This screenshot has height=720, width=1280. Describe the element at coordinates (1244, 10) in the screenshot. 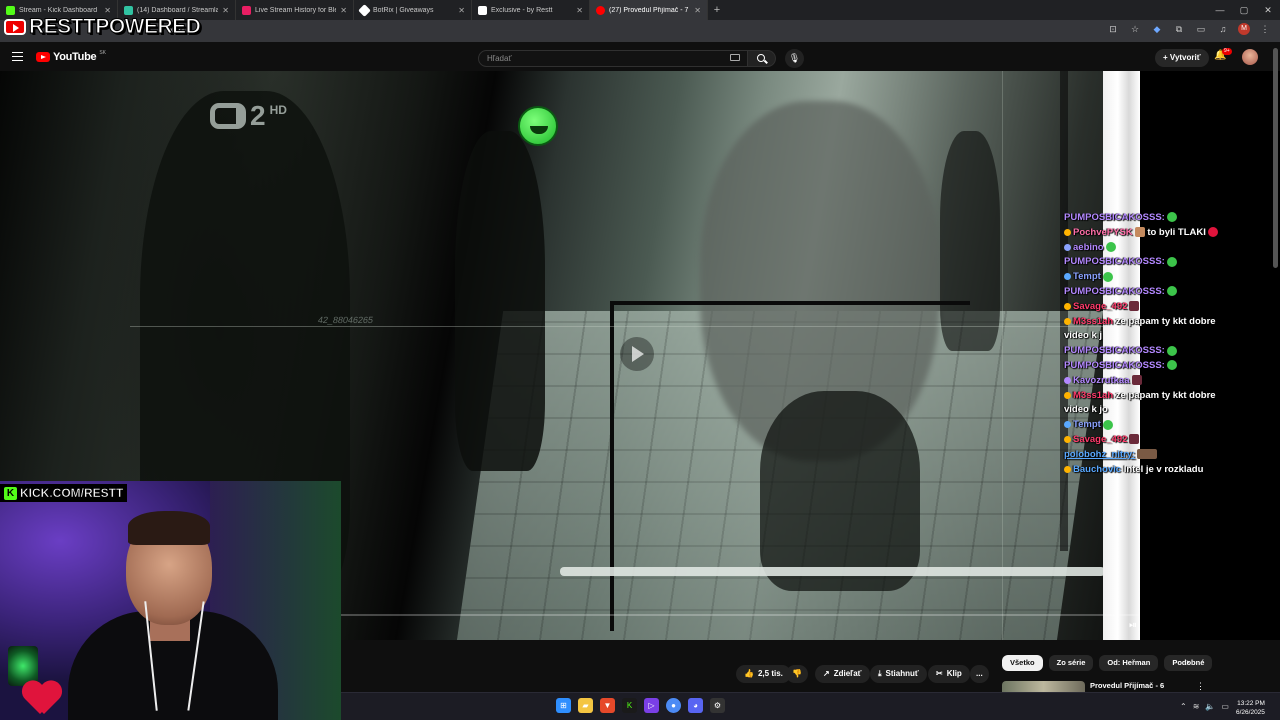

I see `maximize-icon: ▢` at that location.